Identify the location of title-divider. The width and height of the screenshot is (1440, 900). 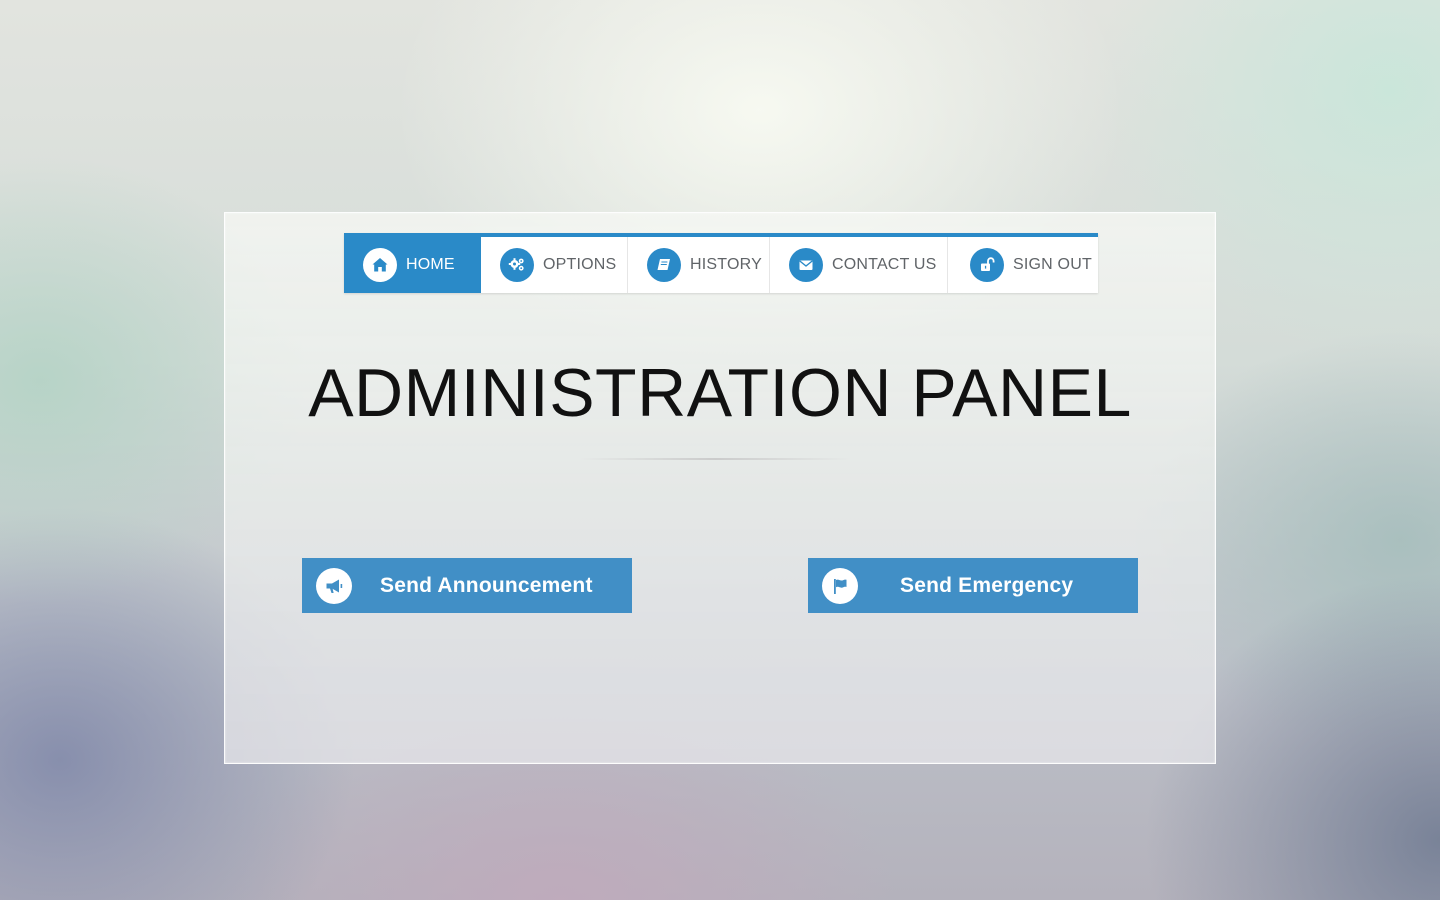
(715, 459).